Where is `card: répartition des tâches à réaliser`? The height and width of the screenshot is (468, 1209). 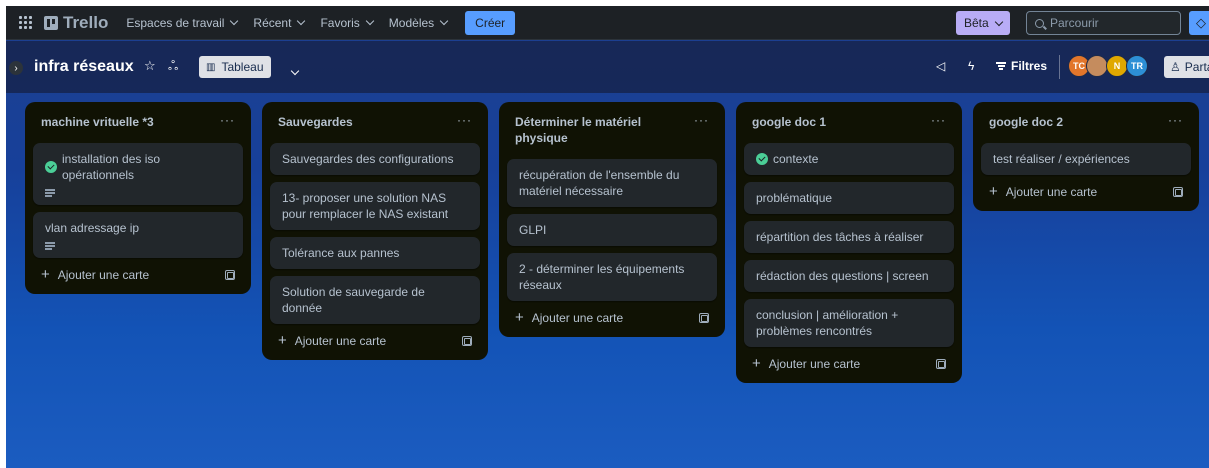
card: répartition des tâches à réaliser is located at coordinates (849, 237).